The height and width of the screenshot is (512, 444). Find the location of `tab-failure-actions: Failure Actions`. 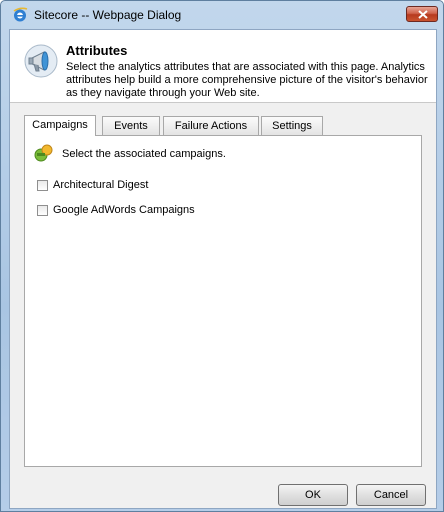

tab-failure-actions: Failure Actions is located at coordinates (211, 125).